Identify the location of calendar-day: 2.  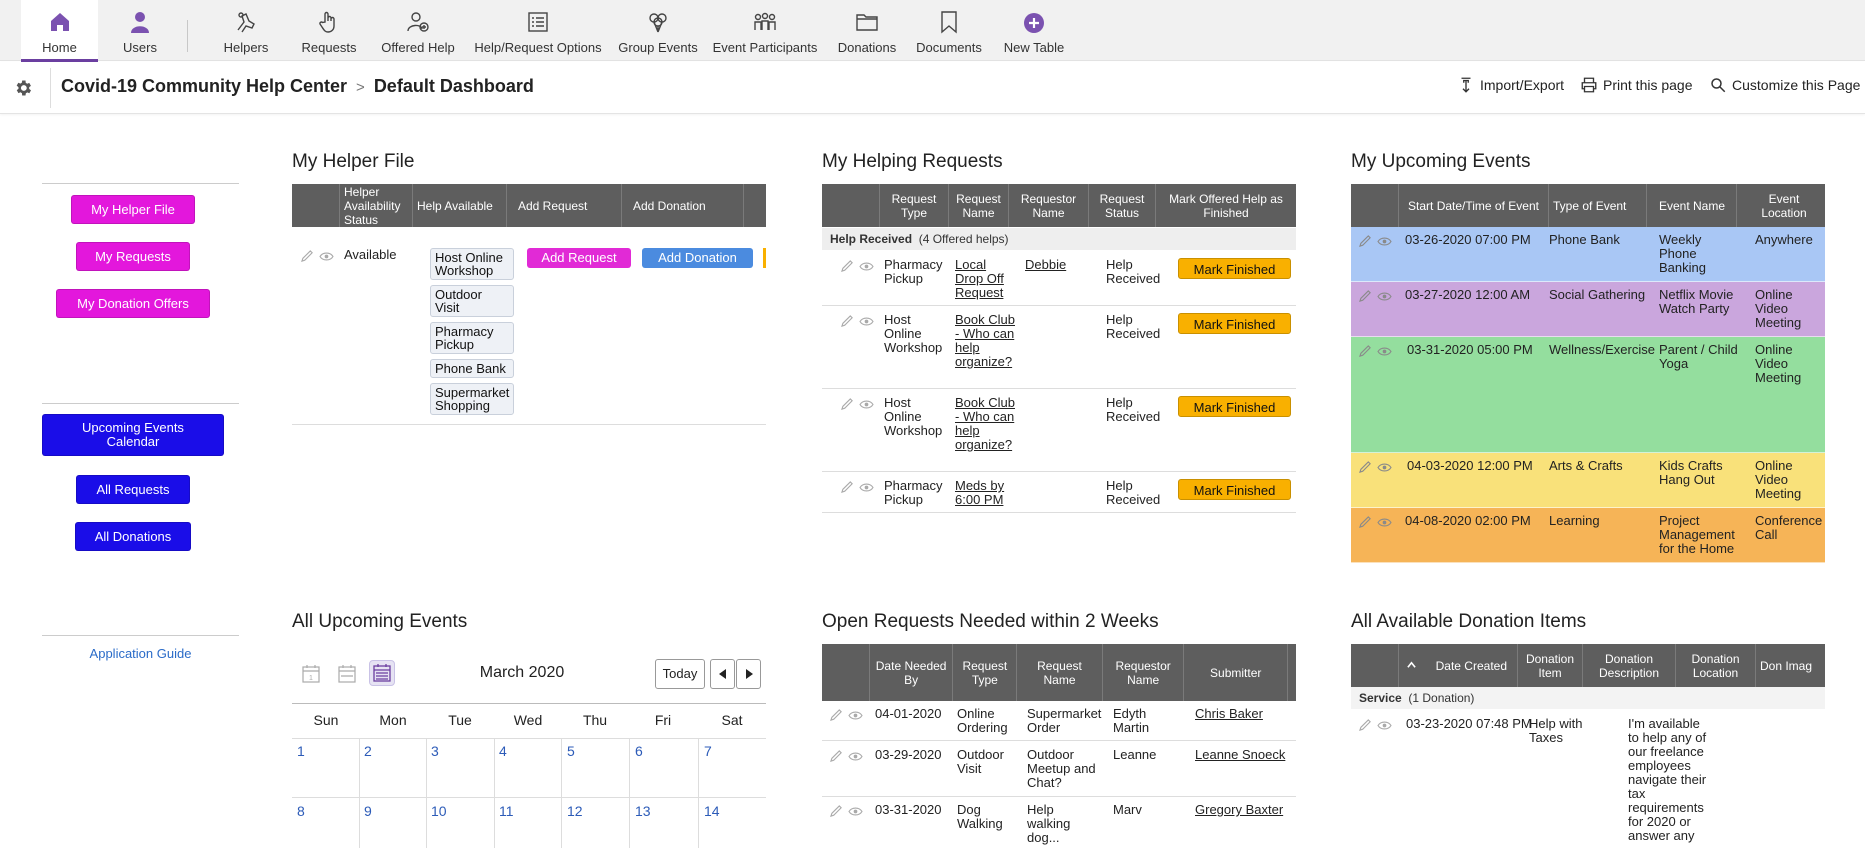
(368, 751).